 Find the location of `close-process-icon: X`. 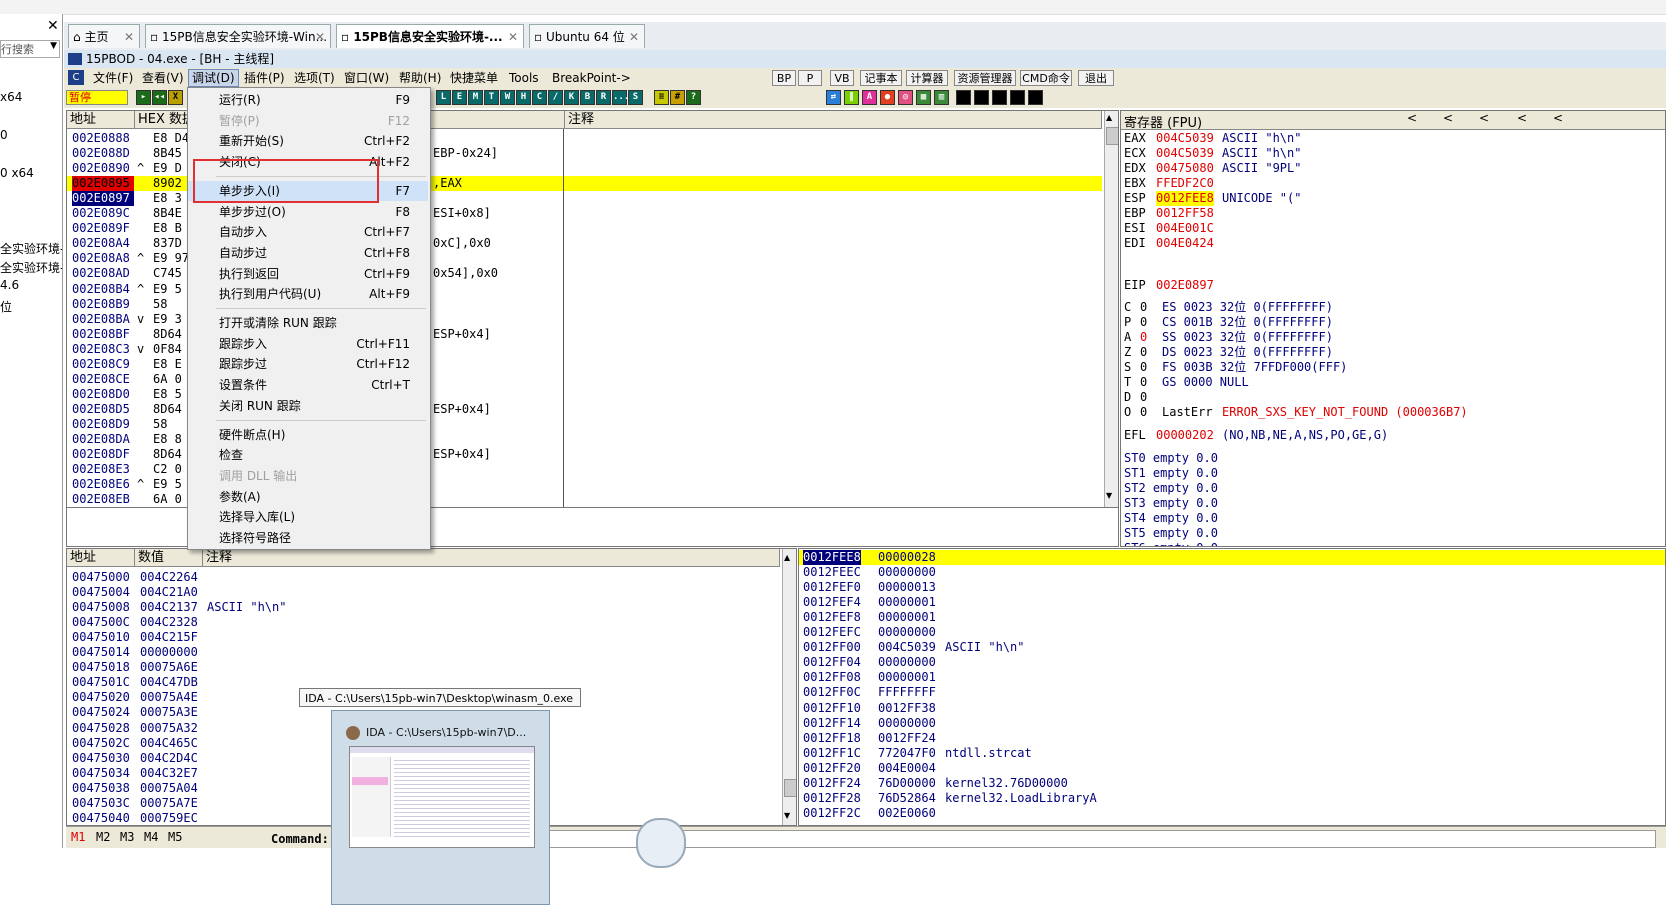

close-process-icon: X is located at coordinates (175, 97).